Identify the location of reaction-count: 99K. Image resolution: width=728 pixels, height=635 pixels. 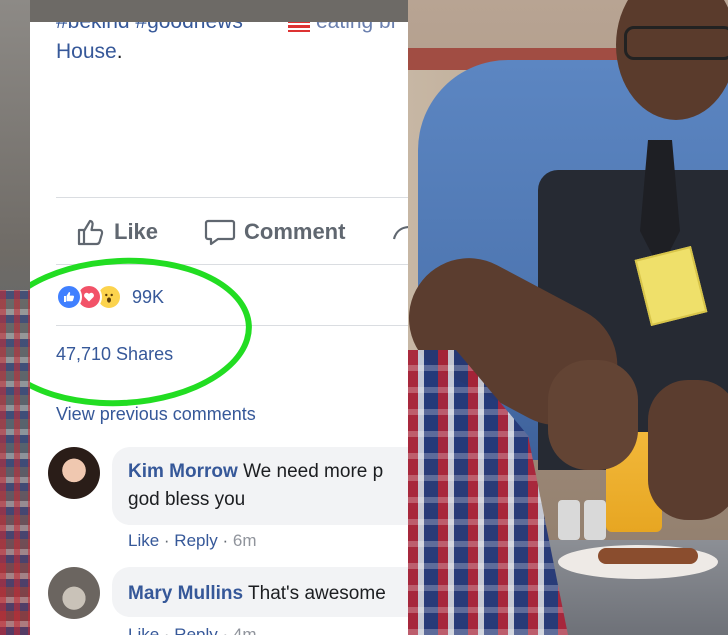
(148, 297).